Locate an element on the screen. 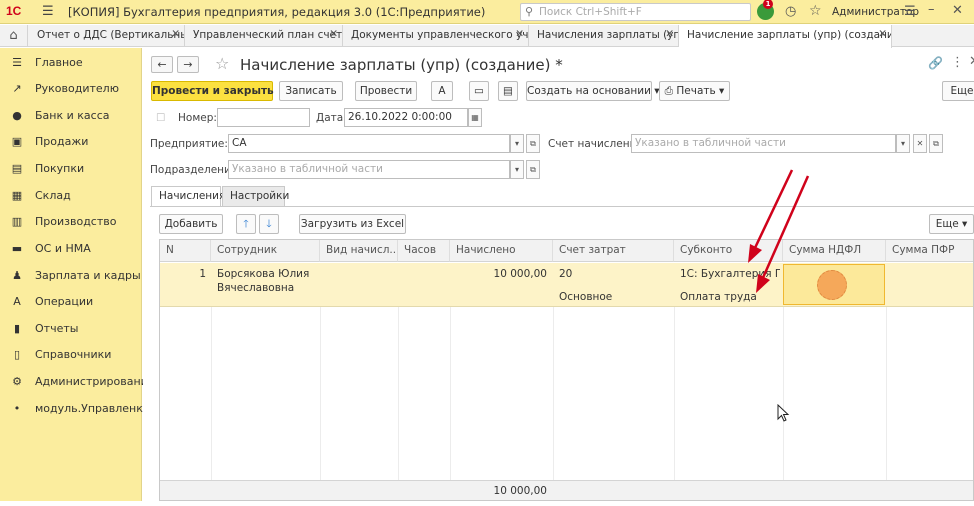  create-based-on-button: Создать на основании ▾ is located at coordinates (593, 91).